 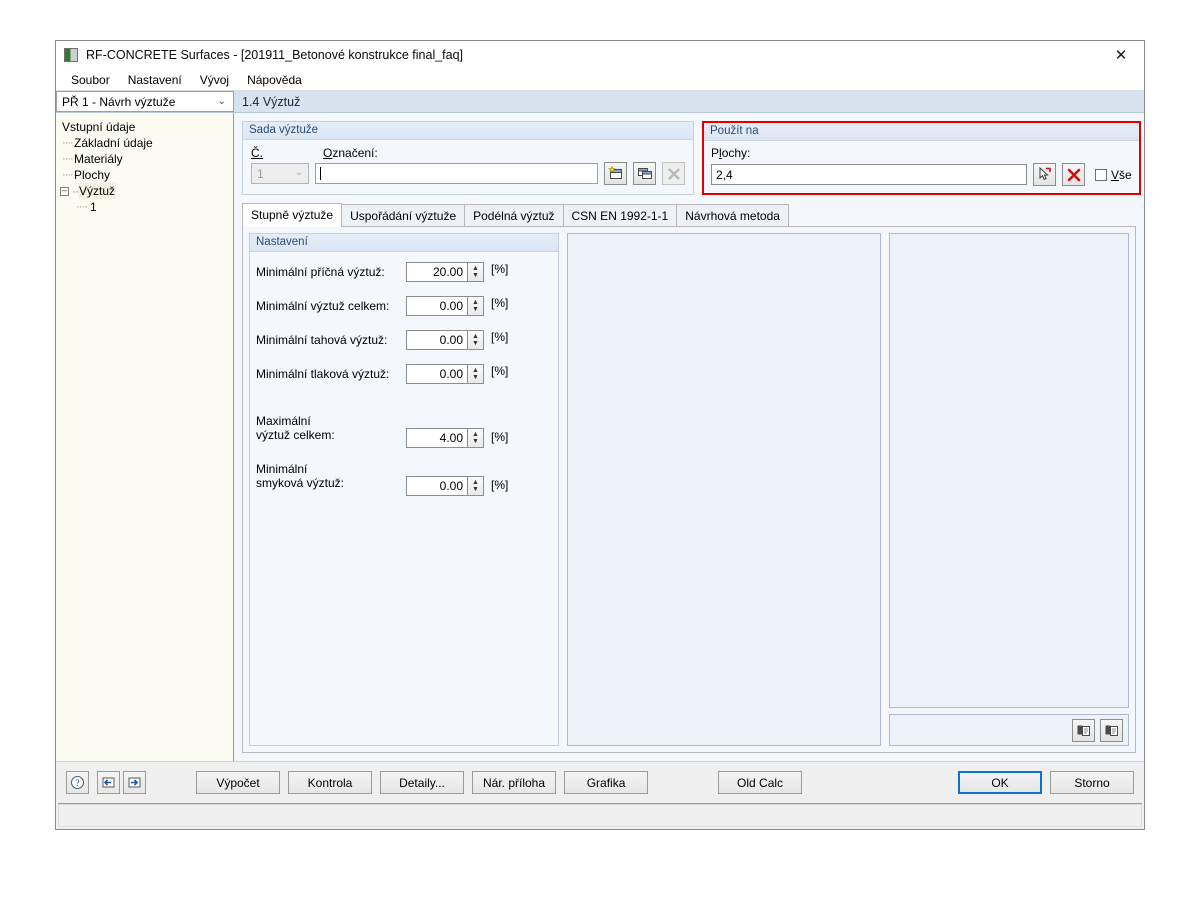 I want to click on set-number-select: 1 ⌄, so click(x=280, y=173).